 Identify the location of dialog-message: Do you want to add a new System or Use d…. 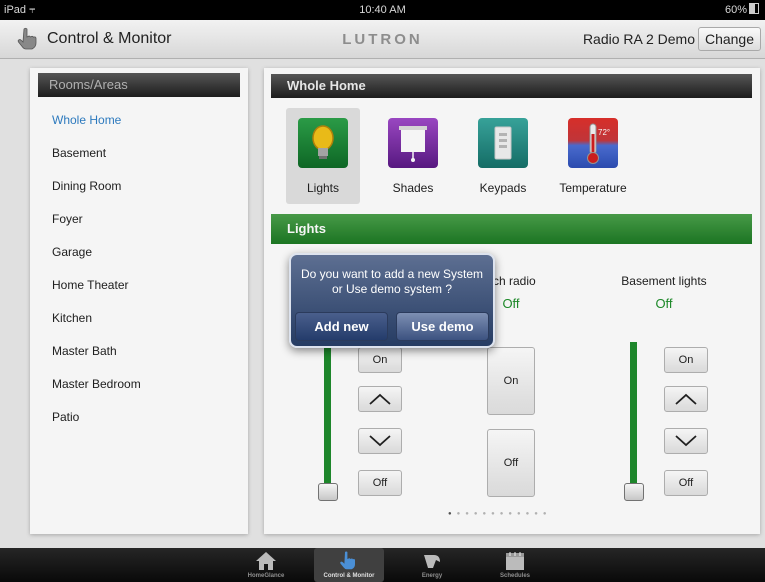
(392, 281).